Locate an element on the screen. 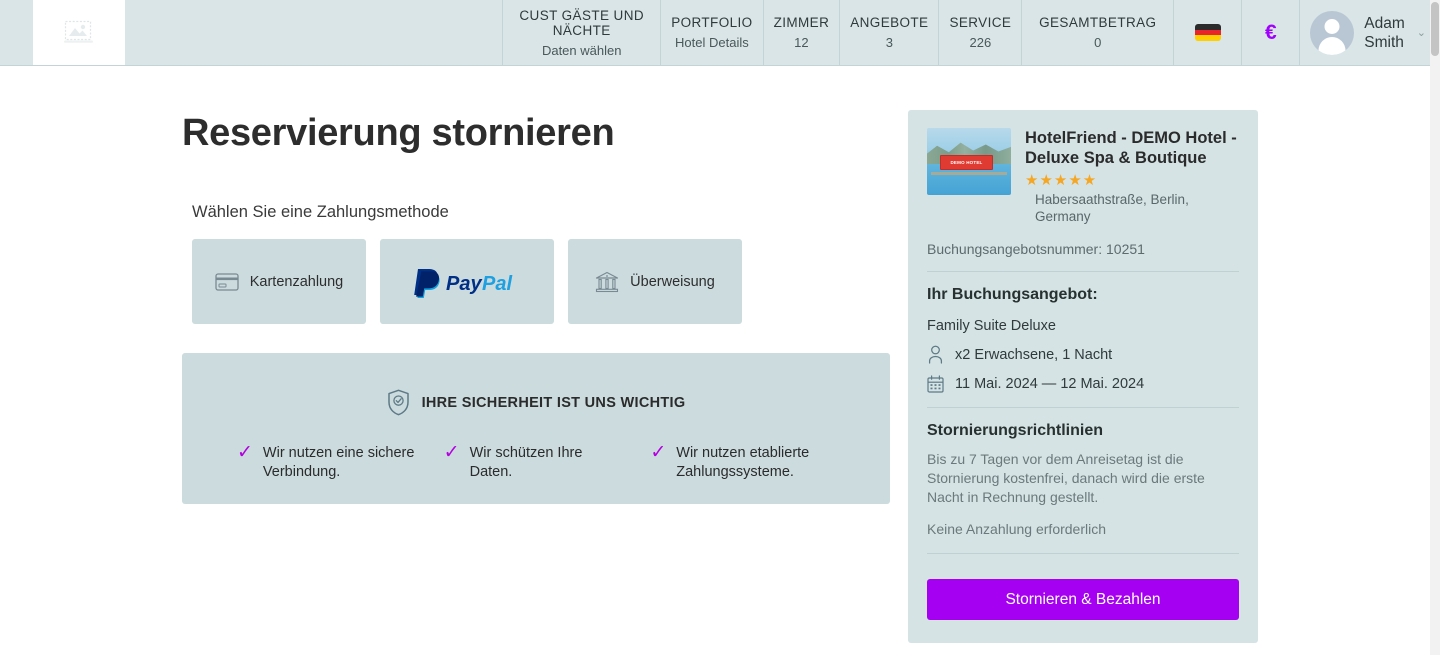  euro-icon: € is located at coordinates (1270, 32).